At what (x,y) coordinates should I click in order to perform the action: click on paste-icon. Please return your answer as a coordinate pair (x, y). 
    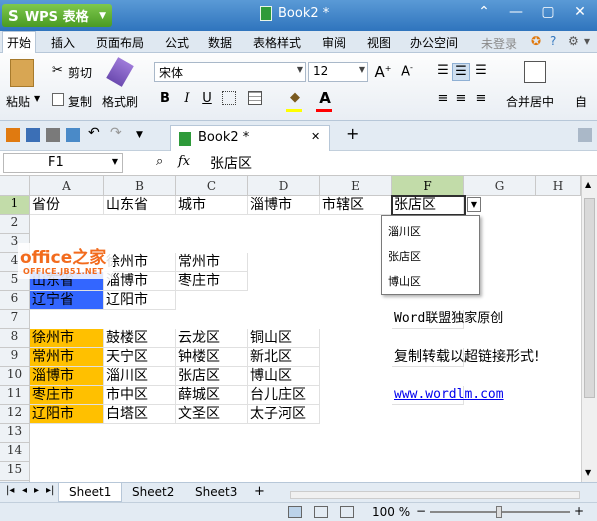
    Looking at the image, I should click on (22, 73).